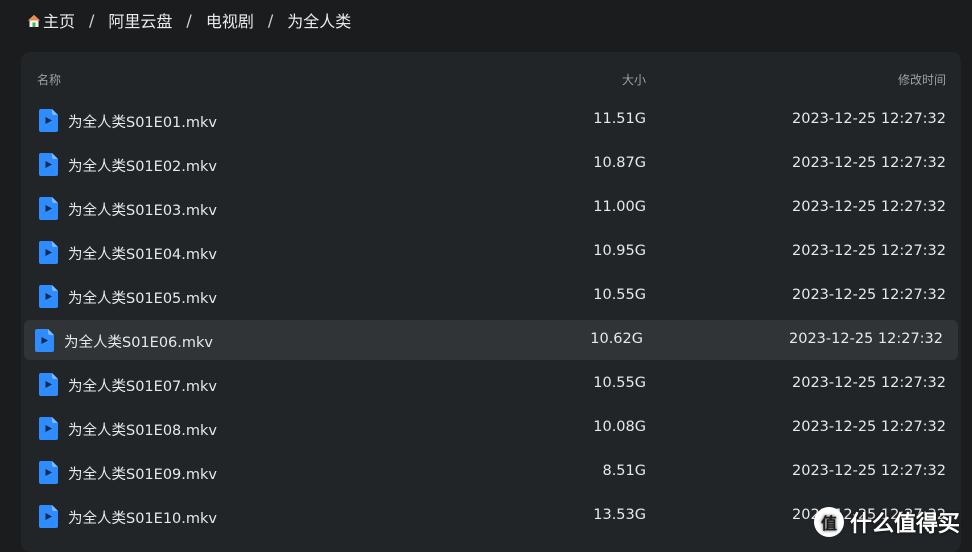 Image resolution: width=972 pixels, height=552 pixels. What do you see at coordinates (619, 119) in the screenshot?
I see `file-size: 11.51G` at bounding box center [619, 119].